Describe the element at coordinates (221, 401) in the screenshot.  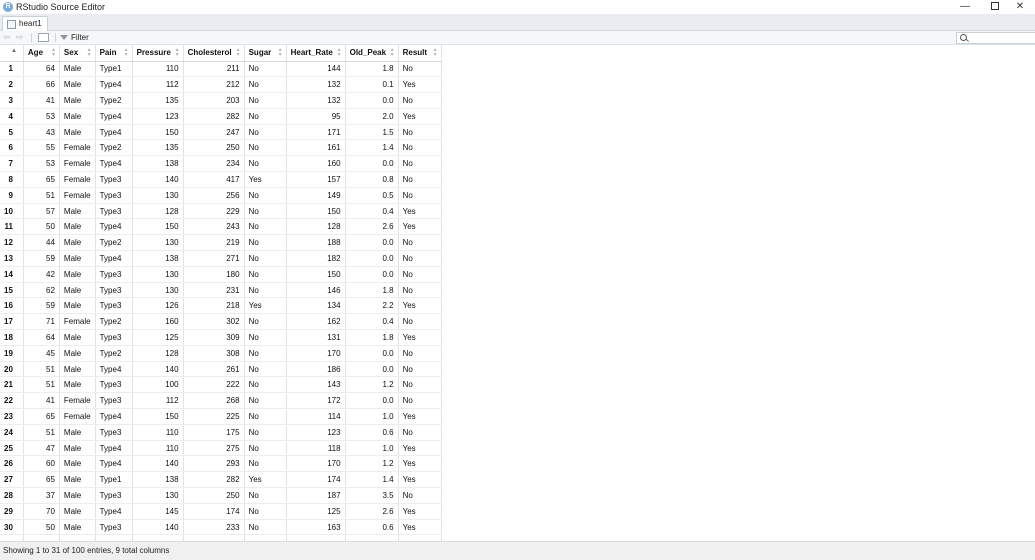
I see `table-row: 22 41 Female Type3 112 268 No 172 0.0 No` at that location.